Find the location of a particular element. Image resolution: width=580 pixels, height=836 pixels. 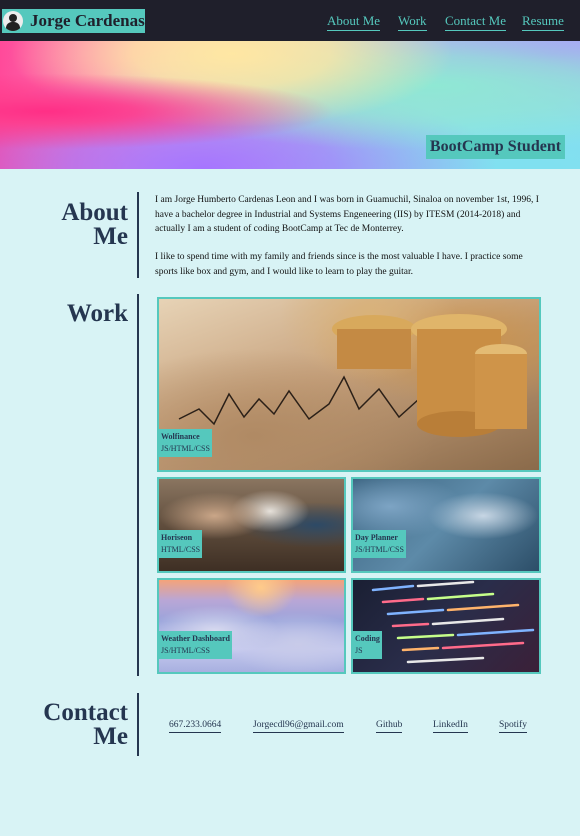

project-label: Horiseon HTML/CSS is located at coordinates (181, 544).